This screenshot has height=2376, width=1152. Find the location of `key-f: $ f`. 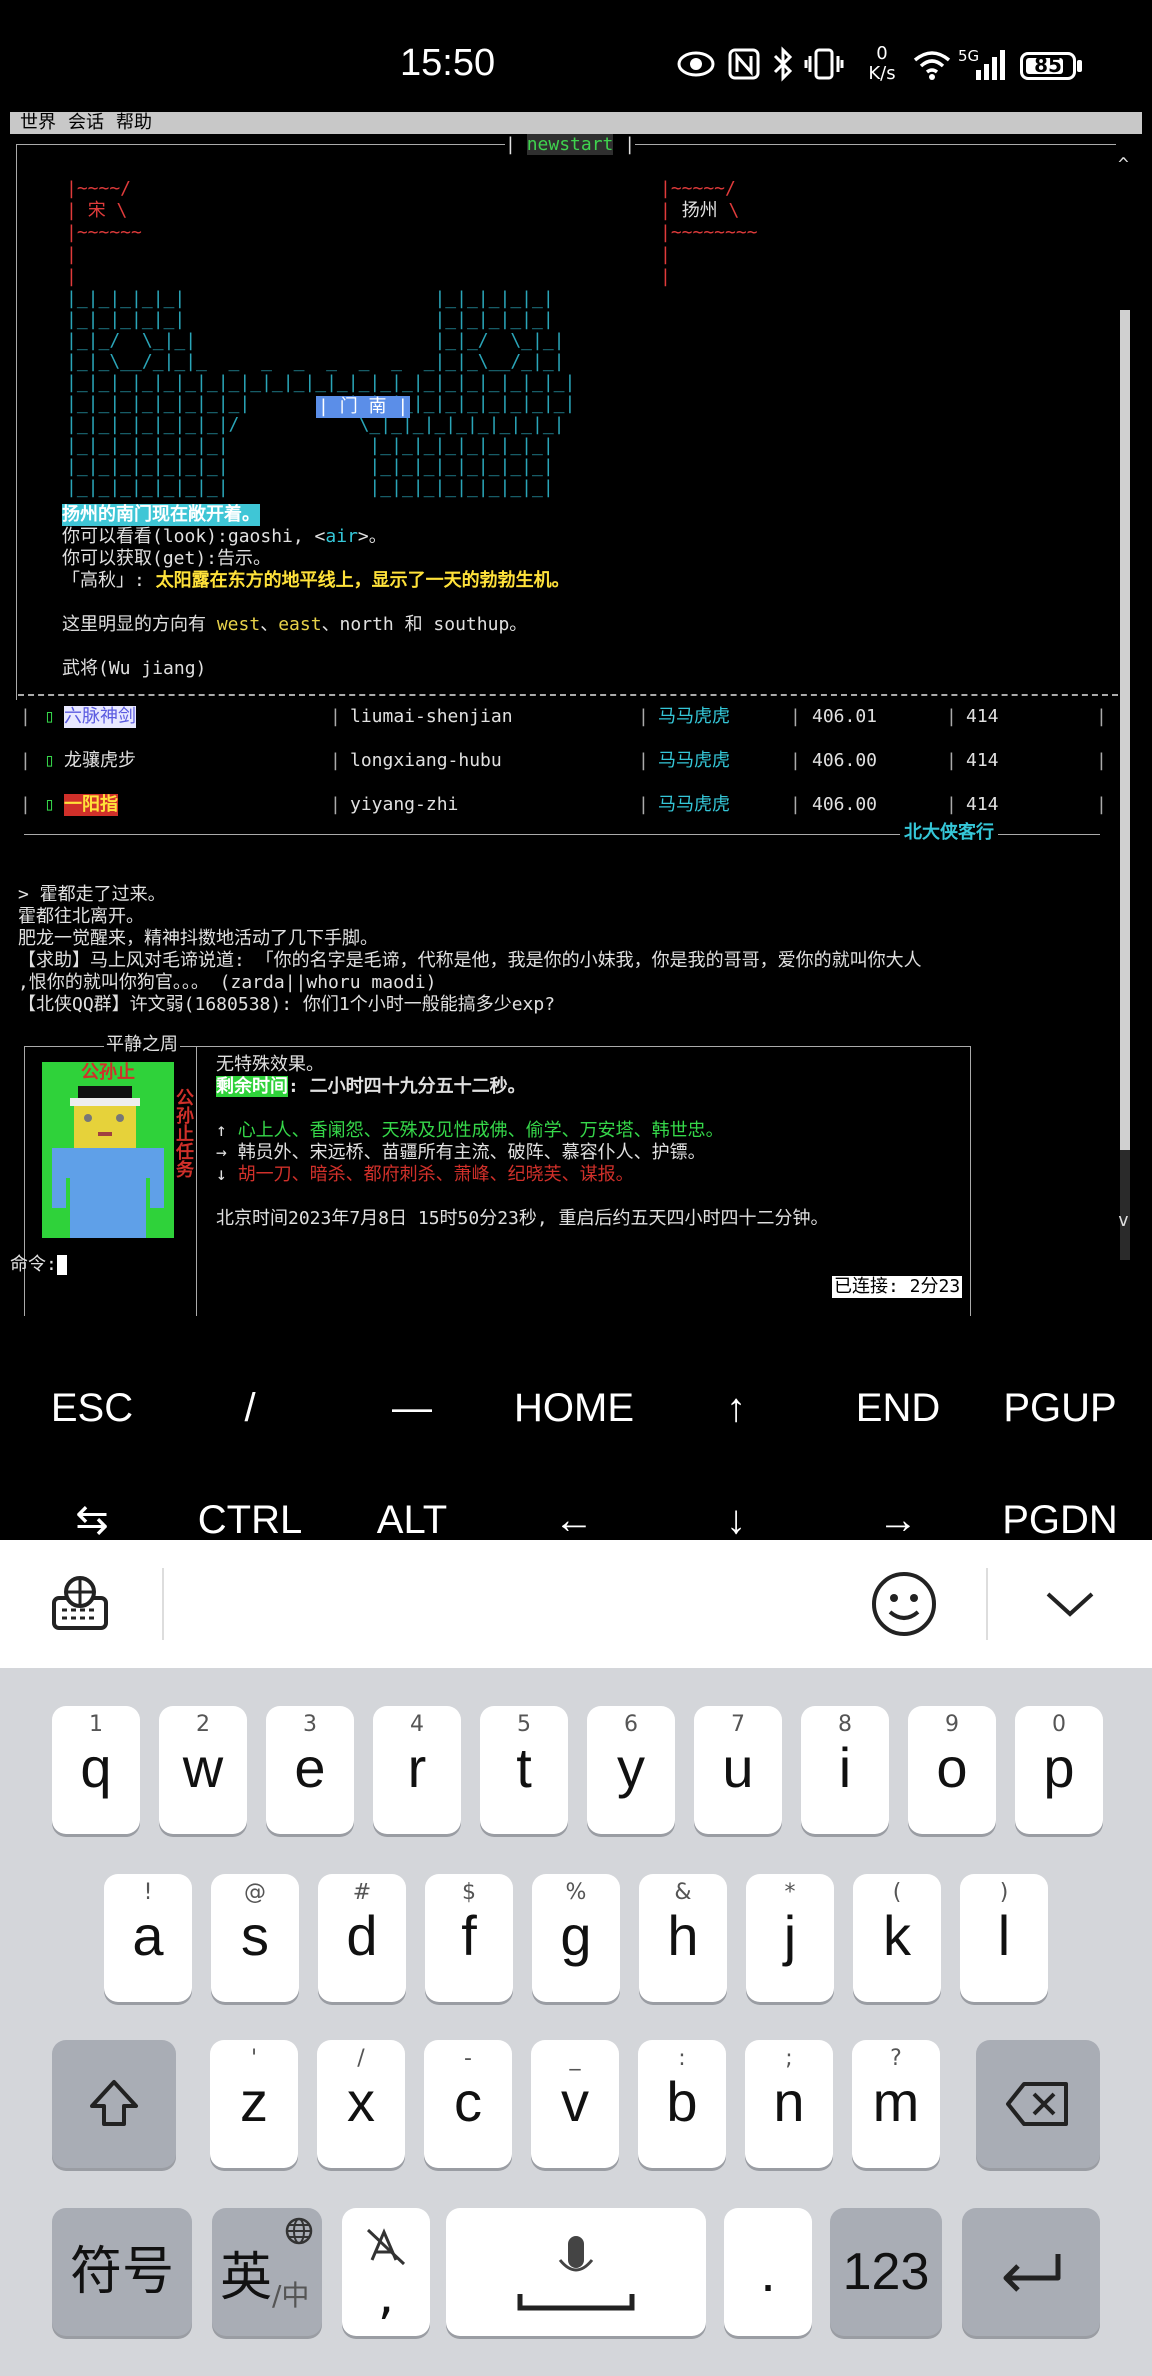

key-f: $ f is located at coordinates (469, 1938).